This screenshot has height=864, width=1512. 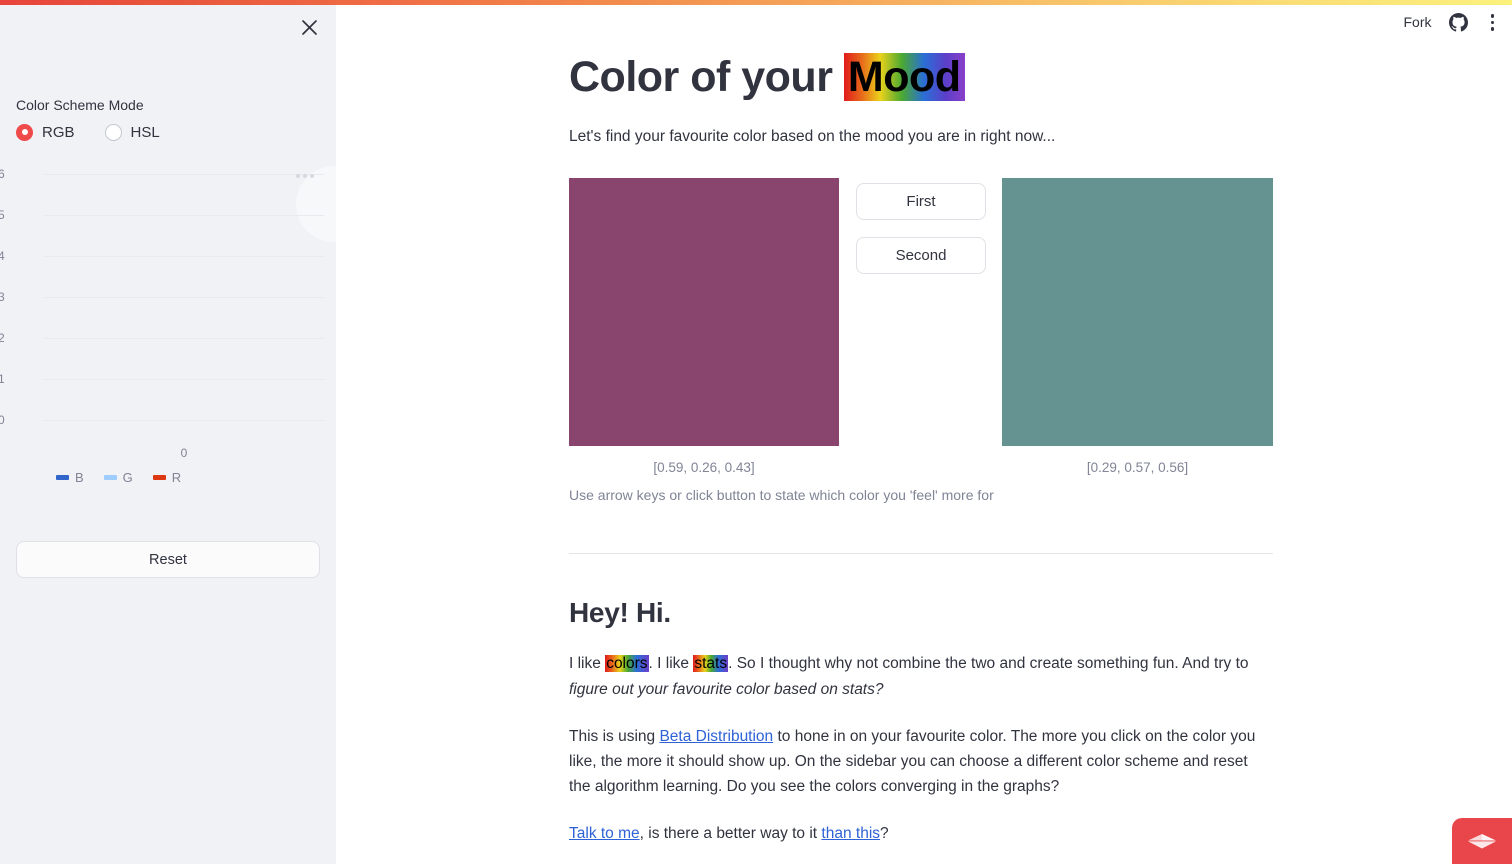 I want to click on legend-label-r: R, so click(x=176, y=477).